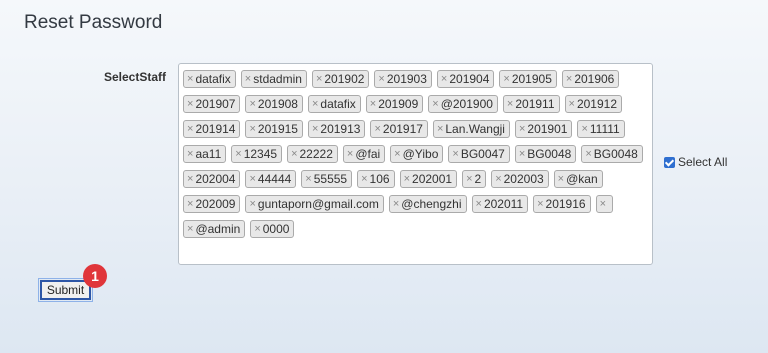 This screenshot has height=353, width=768. Describe the element at coordinates (260, 154) in the screenshot. I see `staff-tag-label: 12345` at that location.